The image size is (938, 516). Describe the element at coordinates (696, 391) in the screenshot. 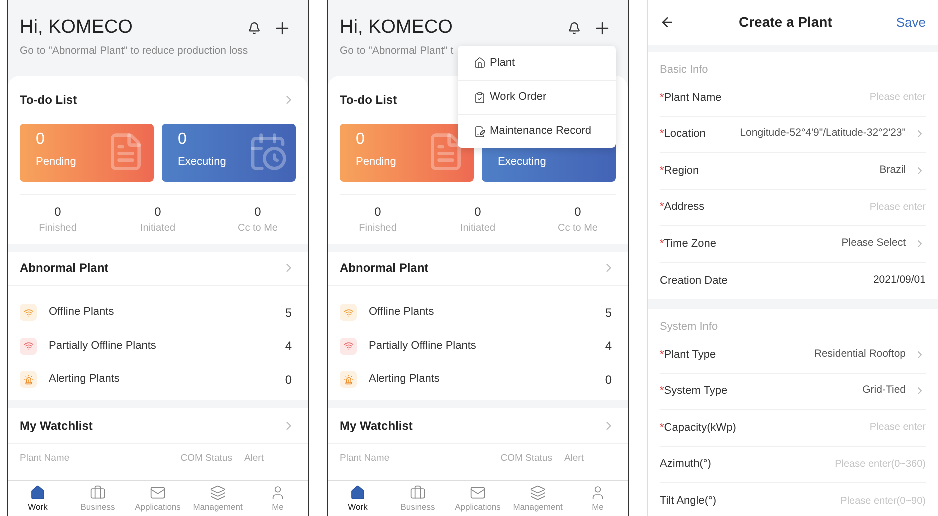

I see `field-label: System Type` at that location.